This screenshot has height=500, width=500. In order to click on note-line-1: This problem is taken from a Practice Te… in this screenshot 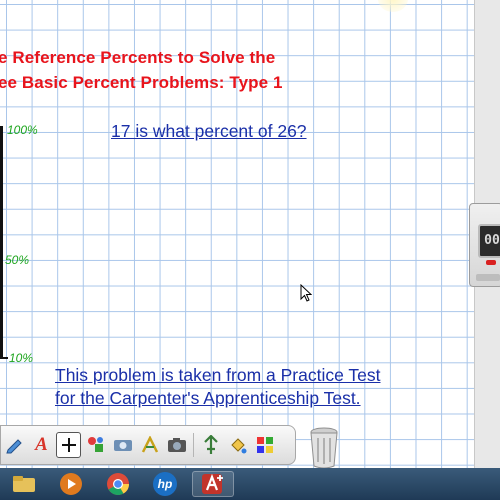, I will do `click(218, 375)`.